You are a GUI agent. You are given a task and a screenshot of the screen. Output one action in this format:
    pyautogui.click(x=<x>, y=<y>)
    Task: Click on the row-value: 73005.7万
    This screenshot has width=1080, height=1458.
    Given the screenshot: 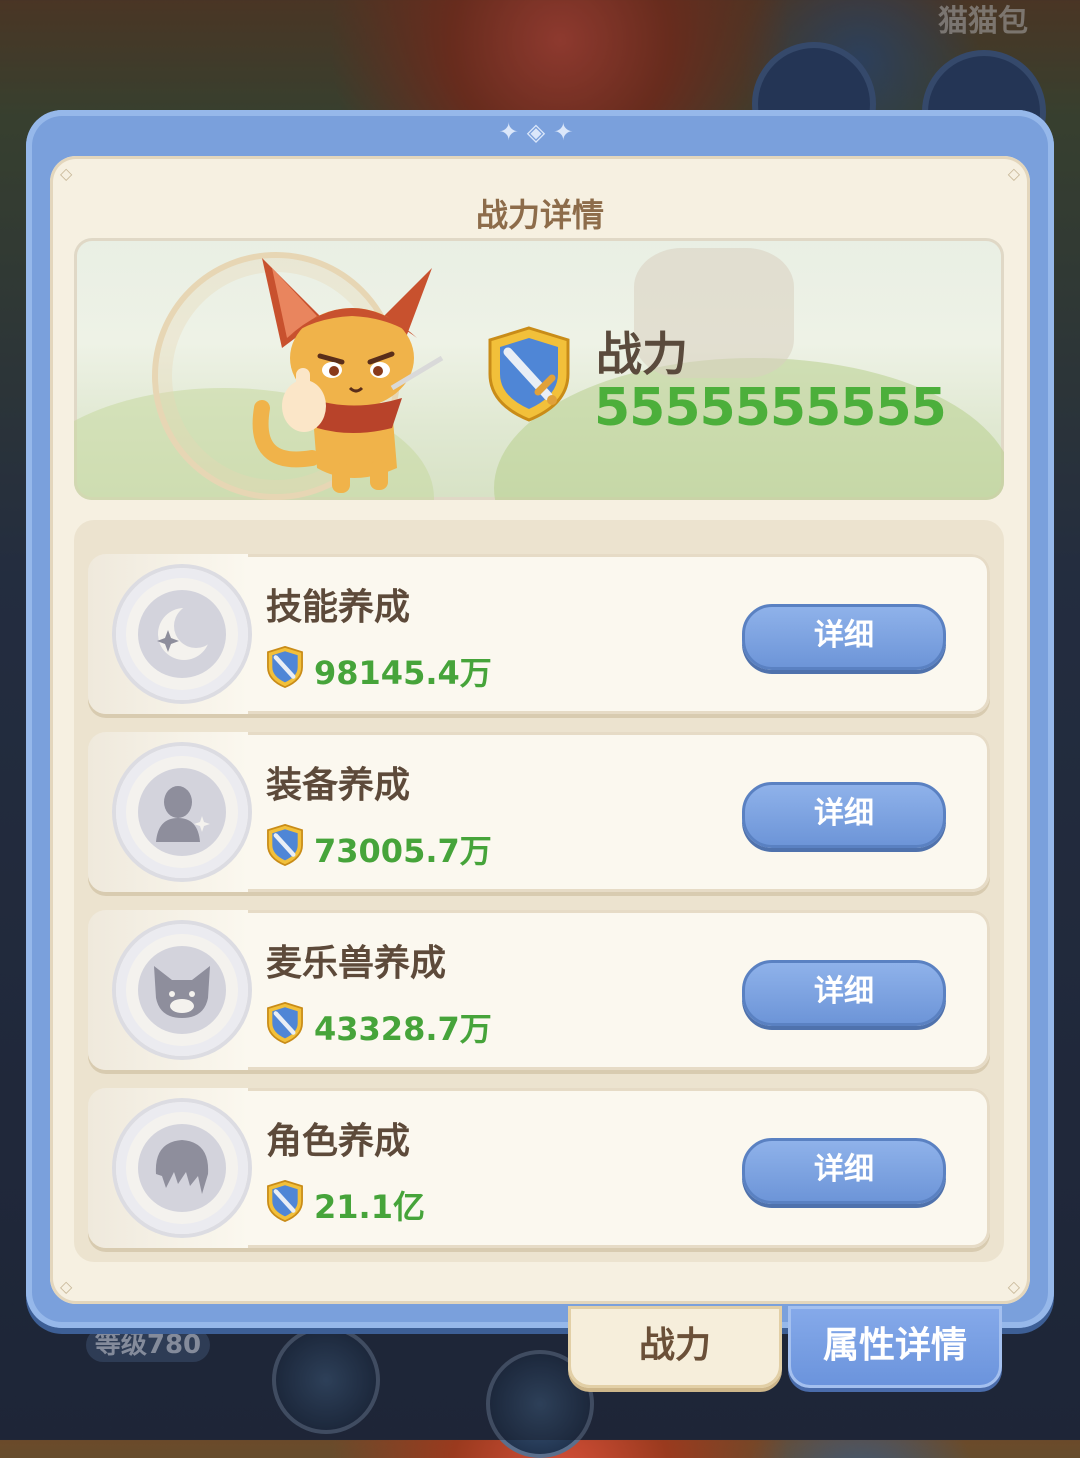 What is the action you would take?
    pyautogui.click(x=403, y=851)
    